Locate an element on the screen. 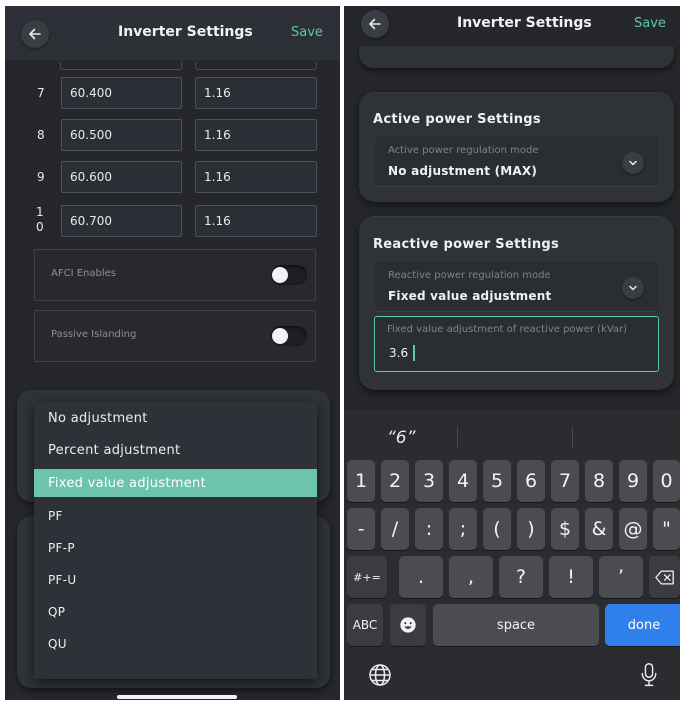  key: 2 is located at coordinates (395, 481).